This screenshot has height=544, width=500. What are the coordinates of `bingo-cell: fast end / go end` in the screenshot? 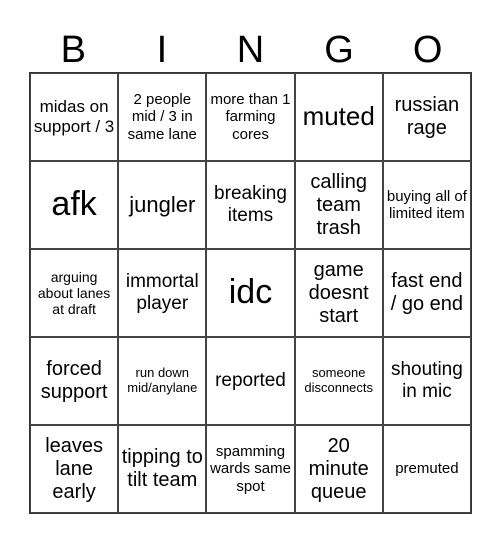 It's located at (426, 293).